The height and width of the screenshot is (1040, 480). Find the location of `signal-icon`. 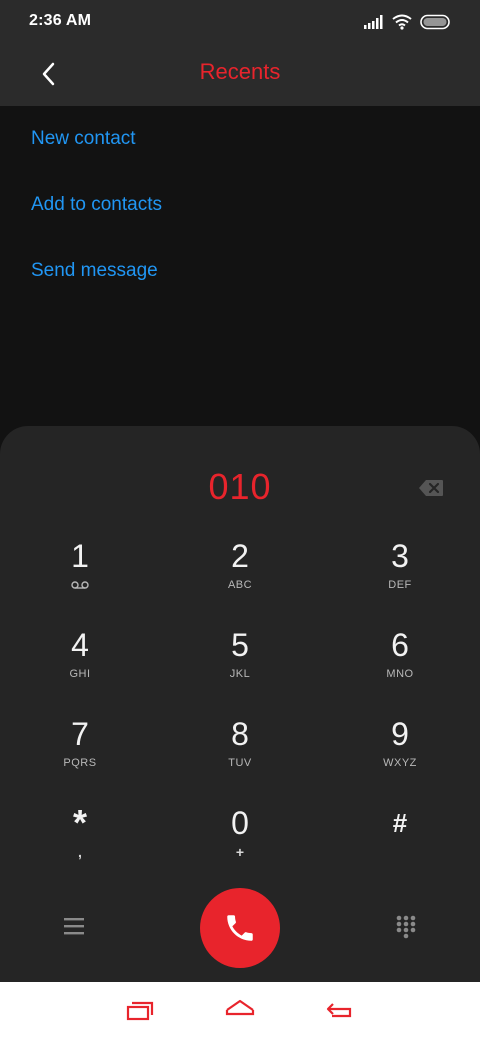

signal-icon is located at coordinates (373, 22).